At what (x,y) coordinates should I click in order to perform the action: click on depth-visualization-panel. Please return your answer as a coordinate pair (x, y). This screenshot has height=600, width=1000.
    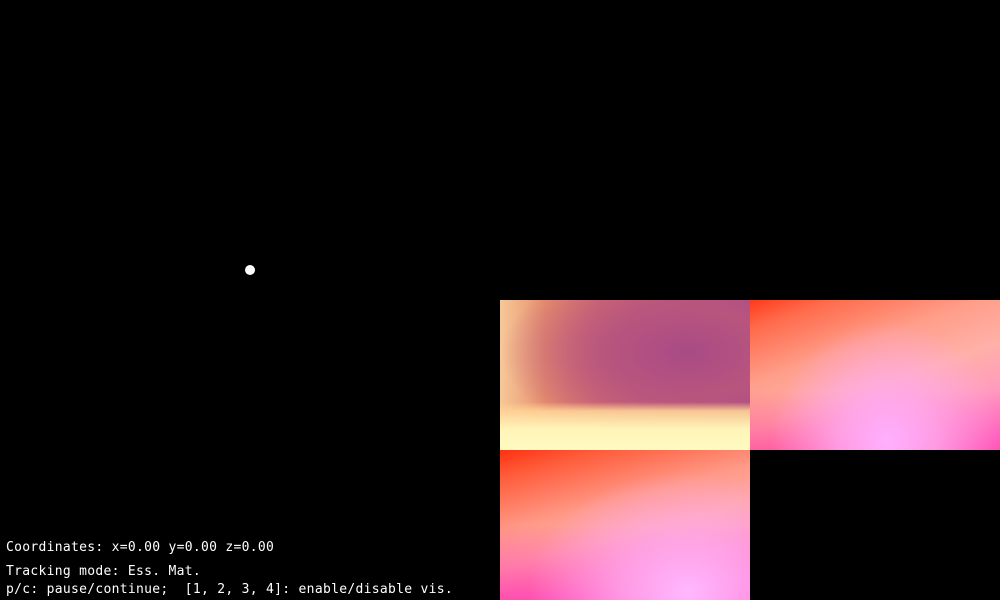
    Looking at the image, I should click on (625, 375).